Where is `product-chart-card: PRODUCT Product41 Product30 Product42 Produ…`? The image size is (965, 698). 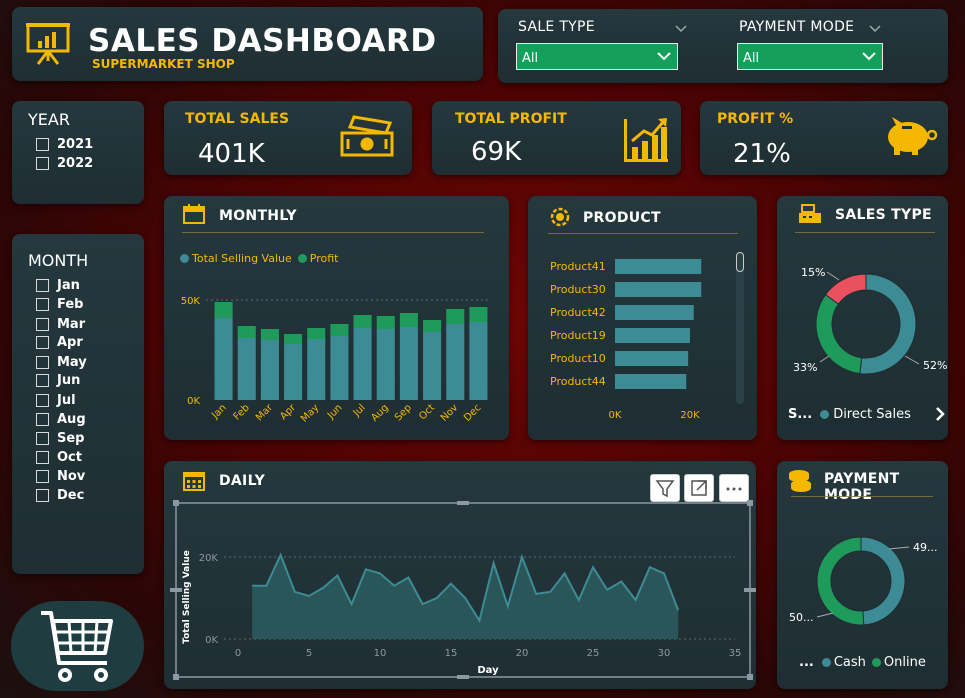
product-chart-card: PRODUCT Product41 Product30 Product42 Produ… is located at coordinates (642, 318).